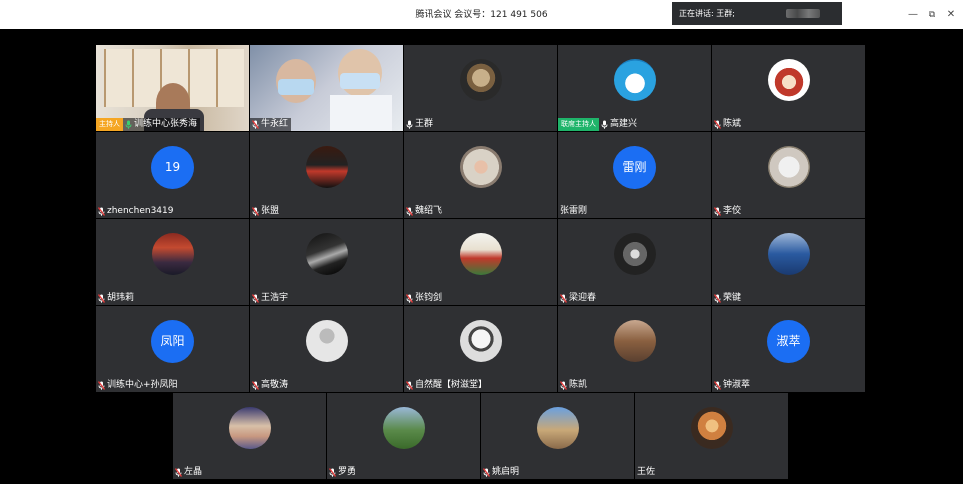  I want to click on speaking-indicator: 正在讲话: 王群;, so click(757, 13).